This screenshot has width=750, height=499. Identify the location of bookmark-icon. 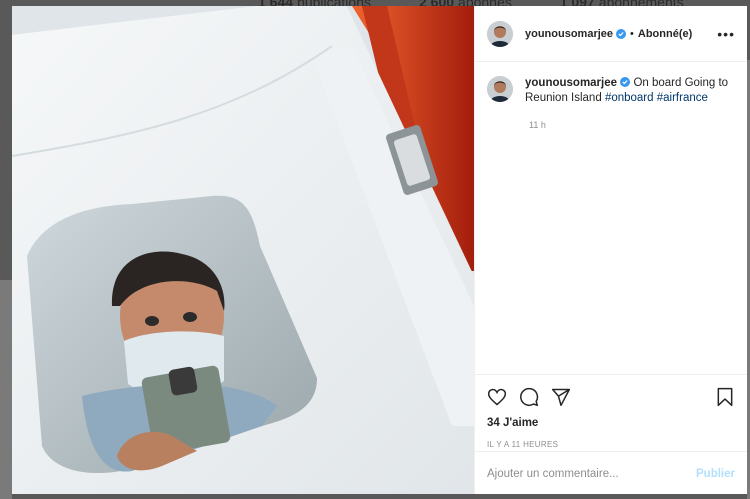
(725, 397).